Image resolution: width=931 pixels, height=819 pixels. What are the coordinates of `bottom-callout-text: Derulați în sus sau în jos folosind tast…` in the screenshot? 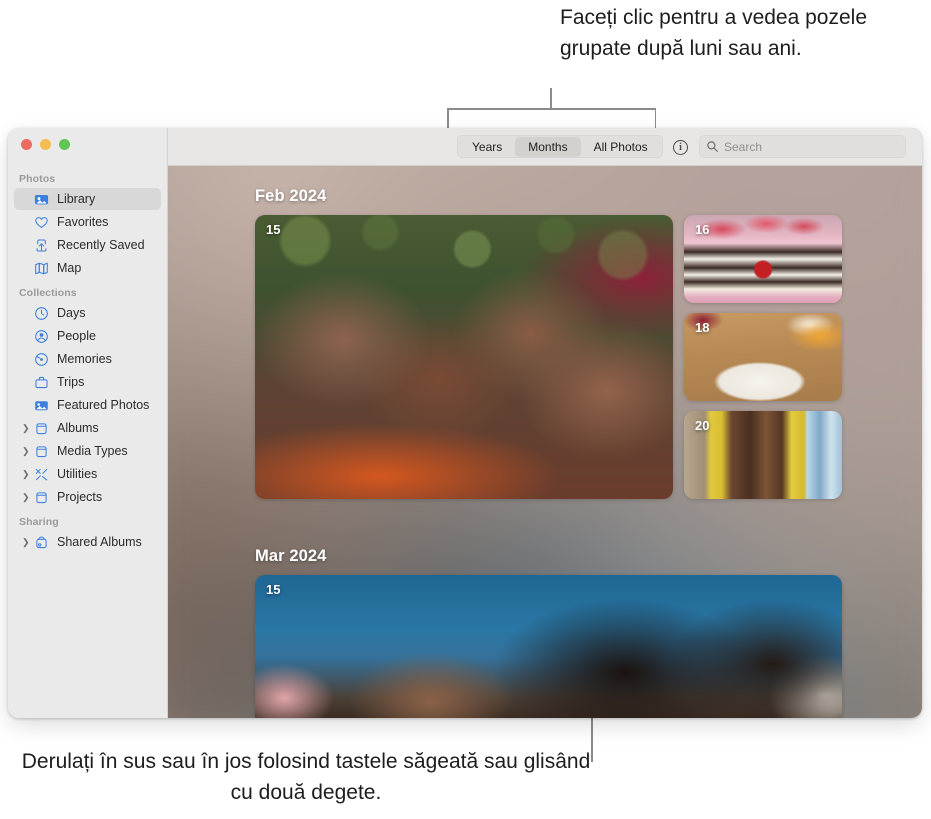 It's located at (306, 777).